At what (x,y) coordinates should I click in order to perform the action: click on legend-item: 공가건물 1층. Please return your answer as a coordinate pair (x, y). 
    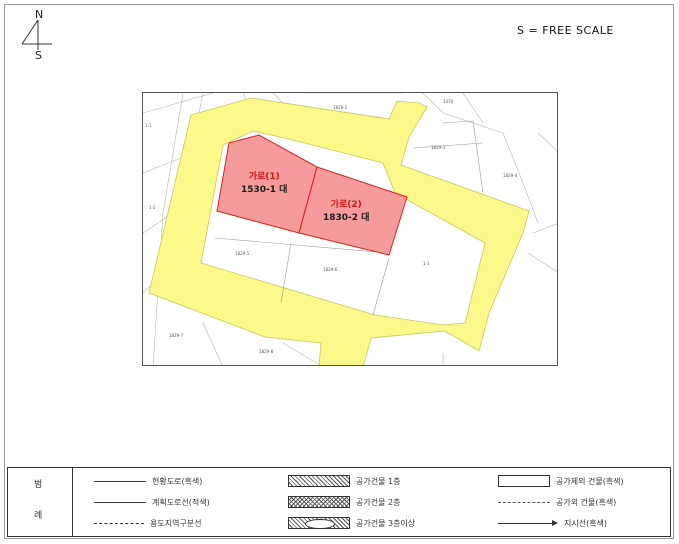
    Looking at the image, I should click on (344, 481).